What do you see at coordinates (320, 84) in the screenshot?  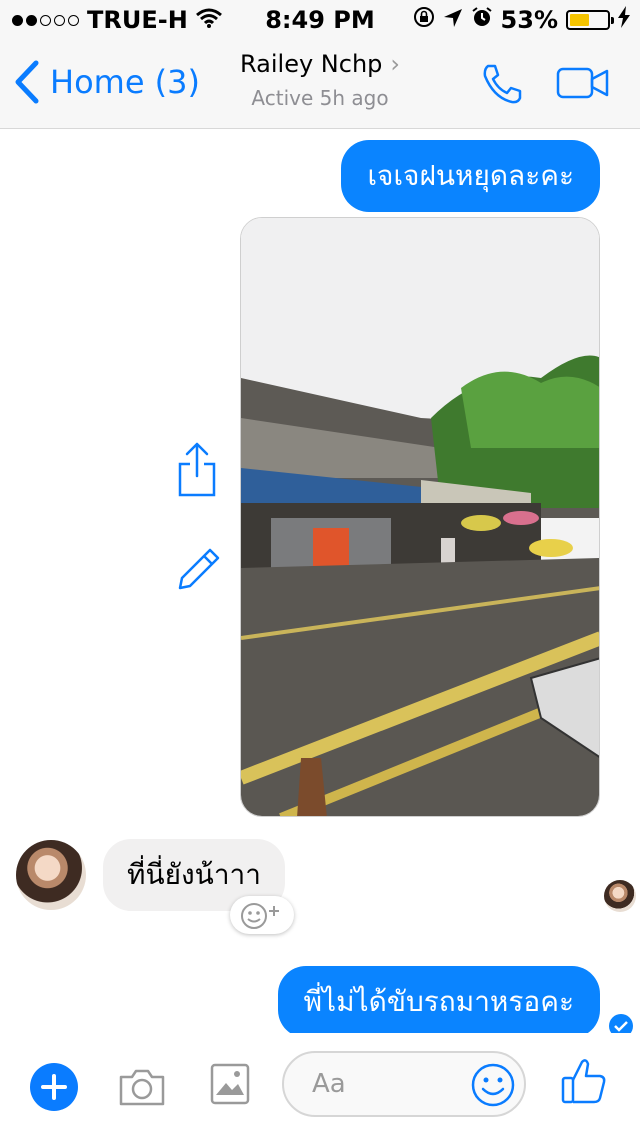 I see `nav-bar: Home (3) Railey Nchp › Active 5h ago` at bounding box center [320, 84].